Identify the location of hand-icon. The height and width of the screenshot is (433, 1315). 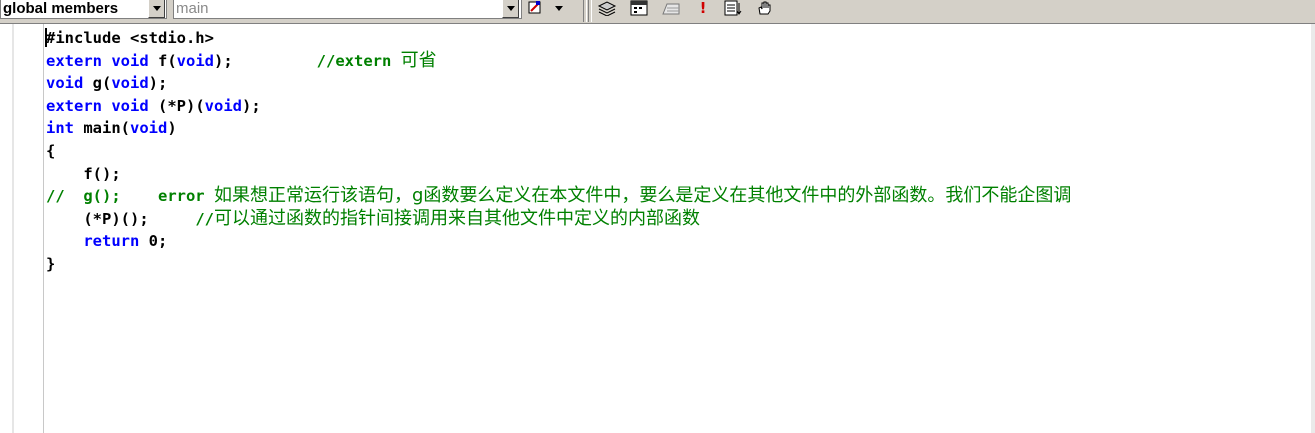
(765, 8).